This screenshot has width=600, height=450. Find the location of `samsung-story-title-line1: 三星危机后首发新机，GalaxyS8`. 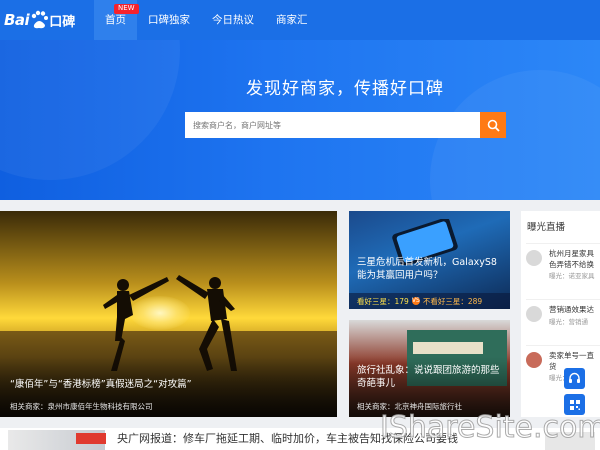

samsung-story-title-line1: 三星危机后首发新机，GalaxyS8 is located at coordinates (427, 262).